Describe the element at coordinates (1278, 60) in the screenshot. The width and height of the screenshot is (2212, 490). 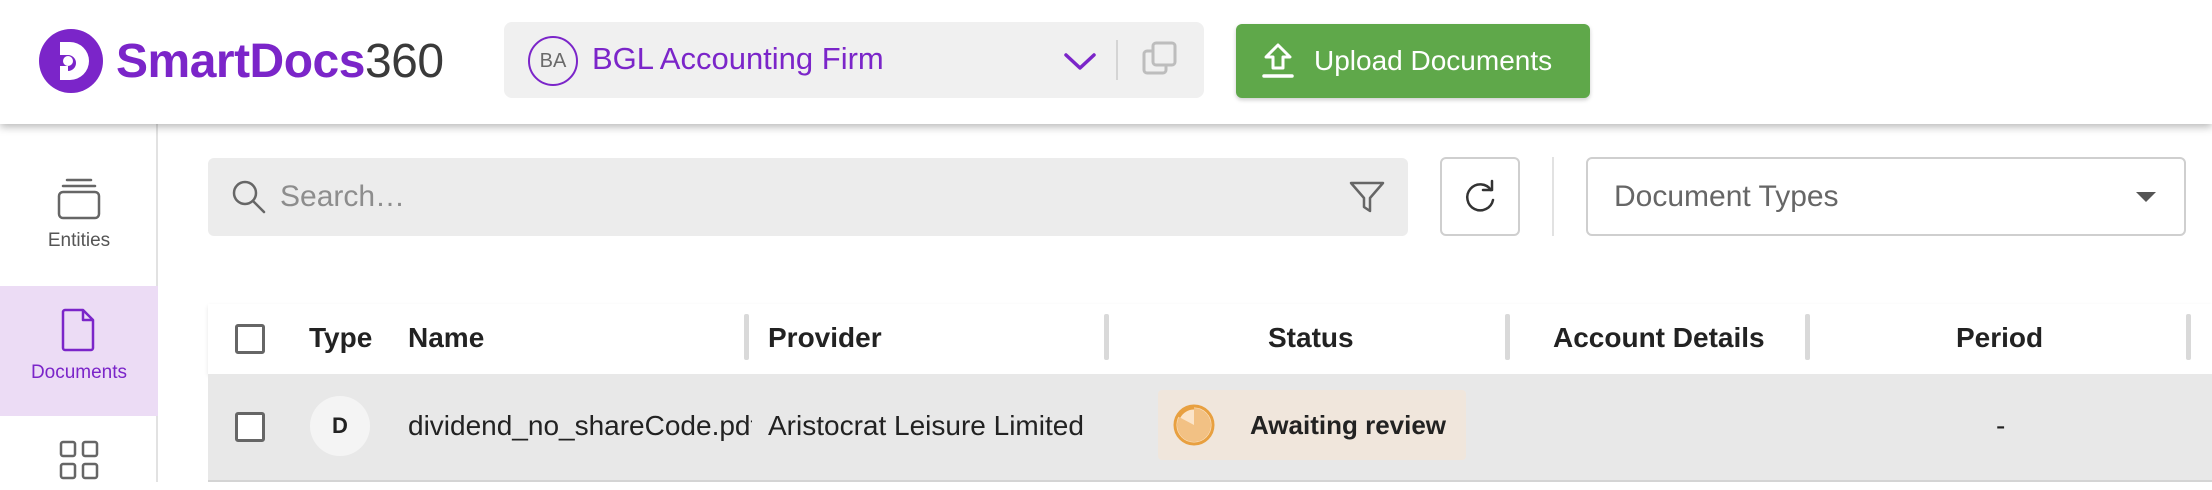
I see `upload-icon` at that location.